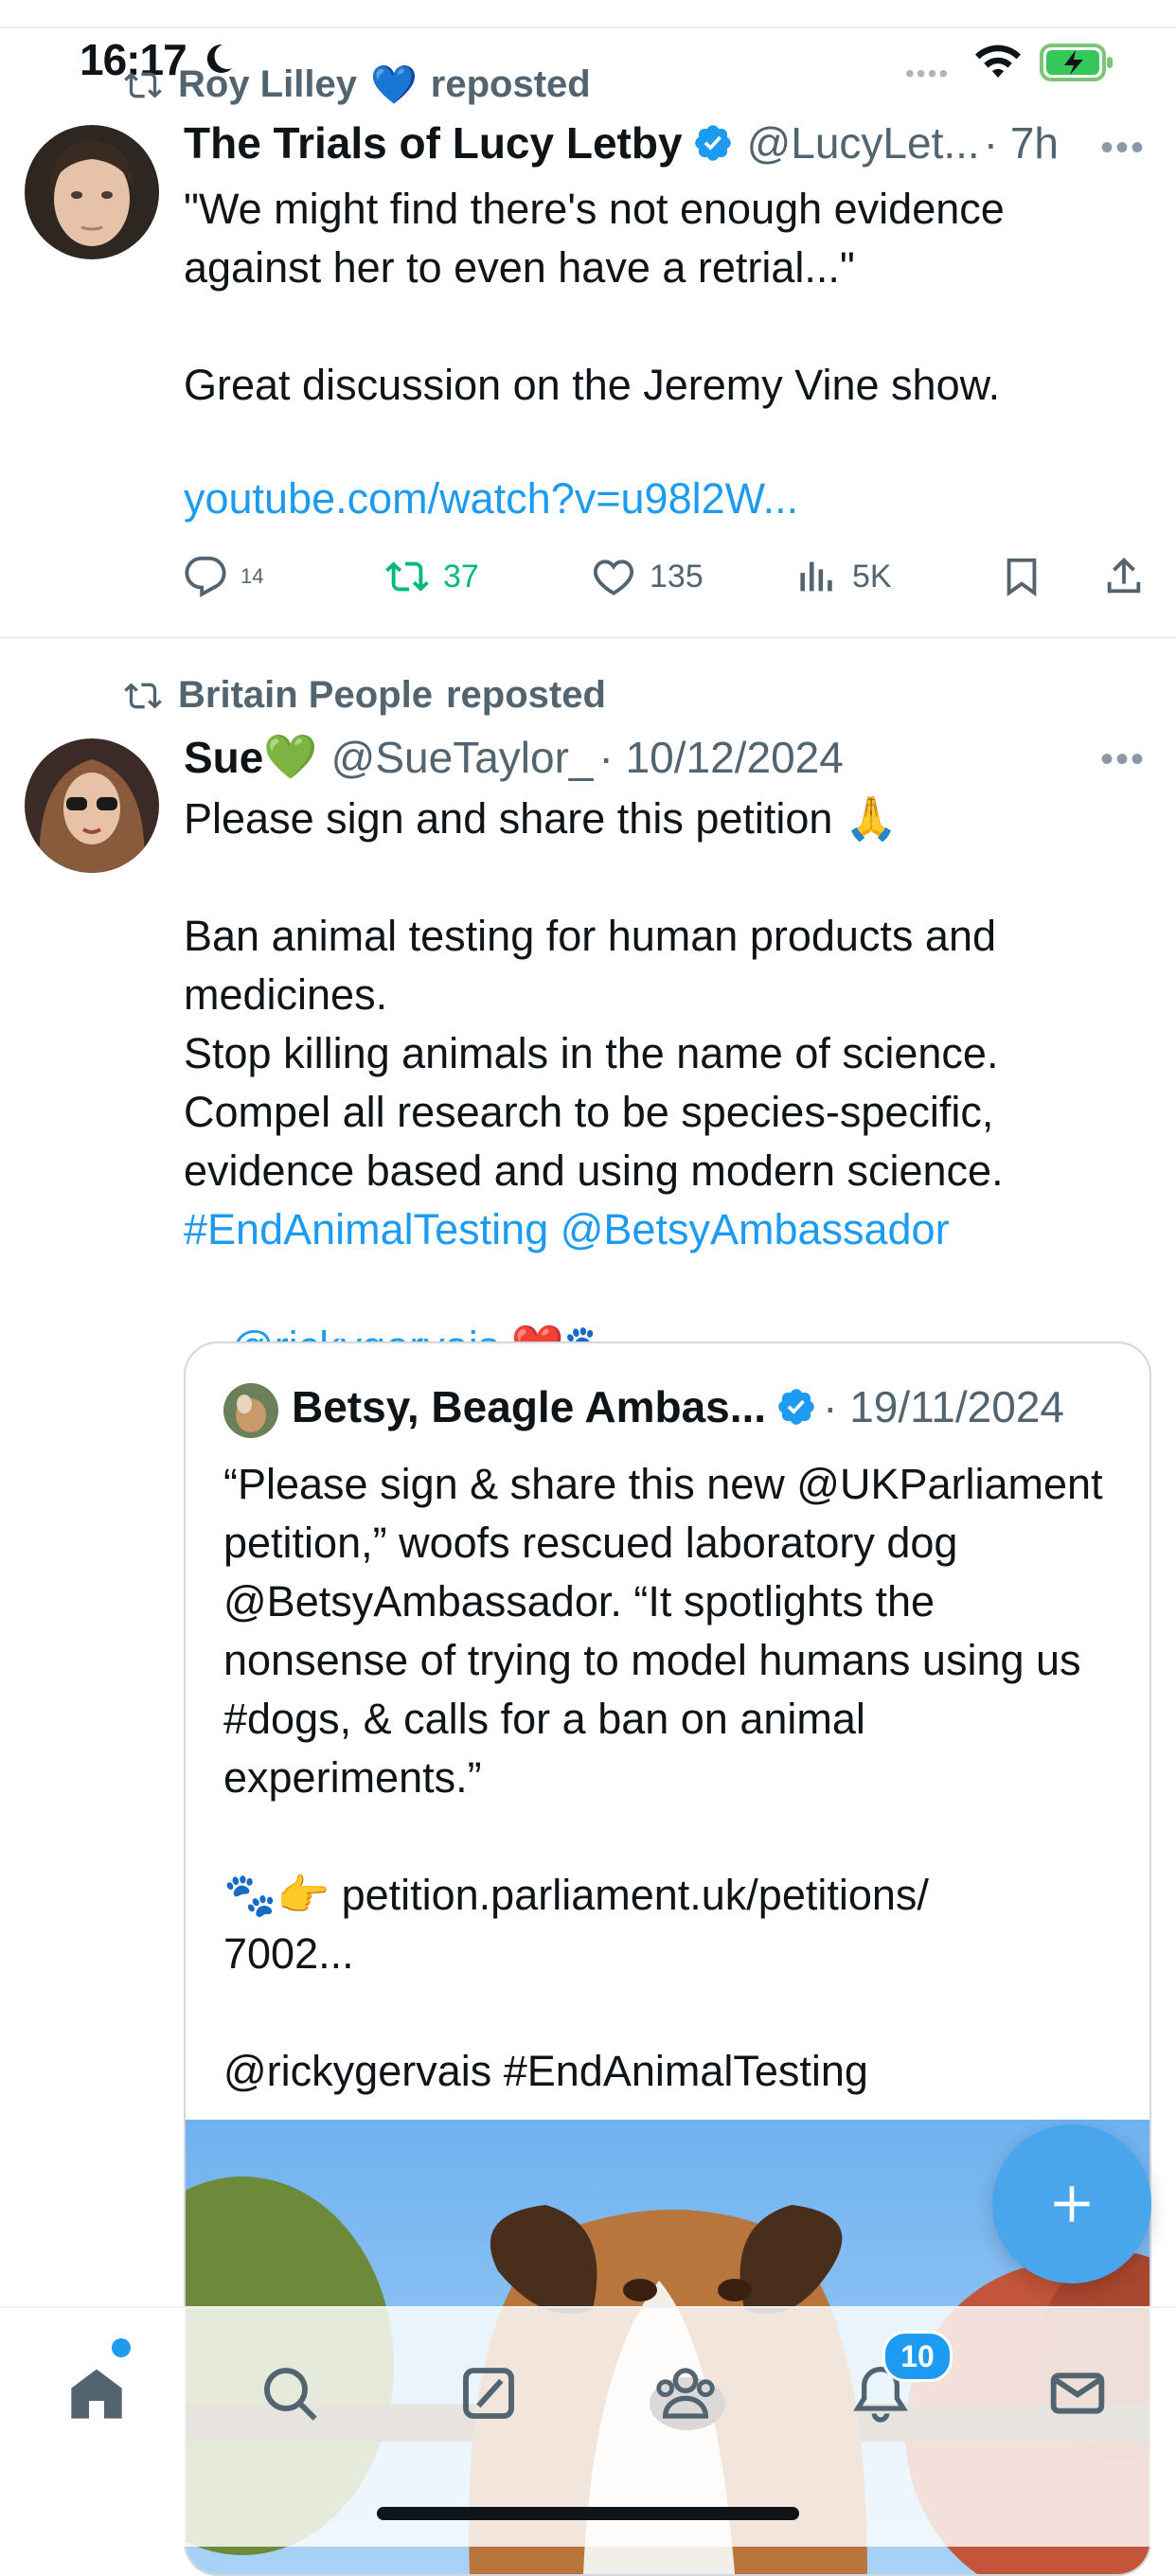 The image size is (1176, 2576). What do you see at coordinates (872, 577) in the screenshot?
I see `views-count: 5K` at bounding box center [872, 577].